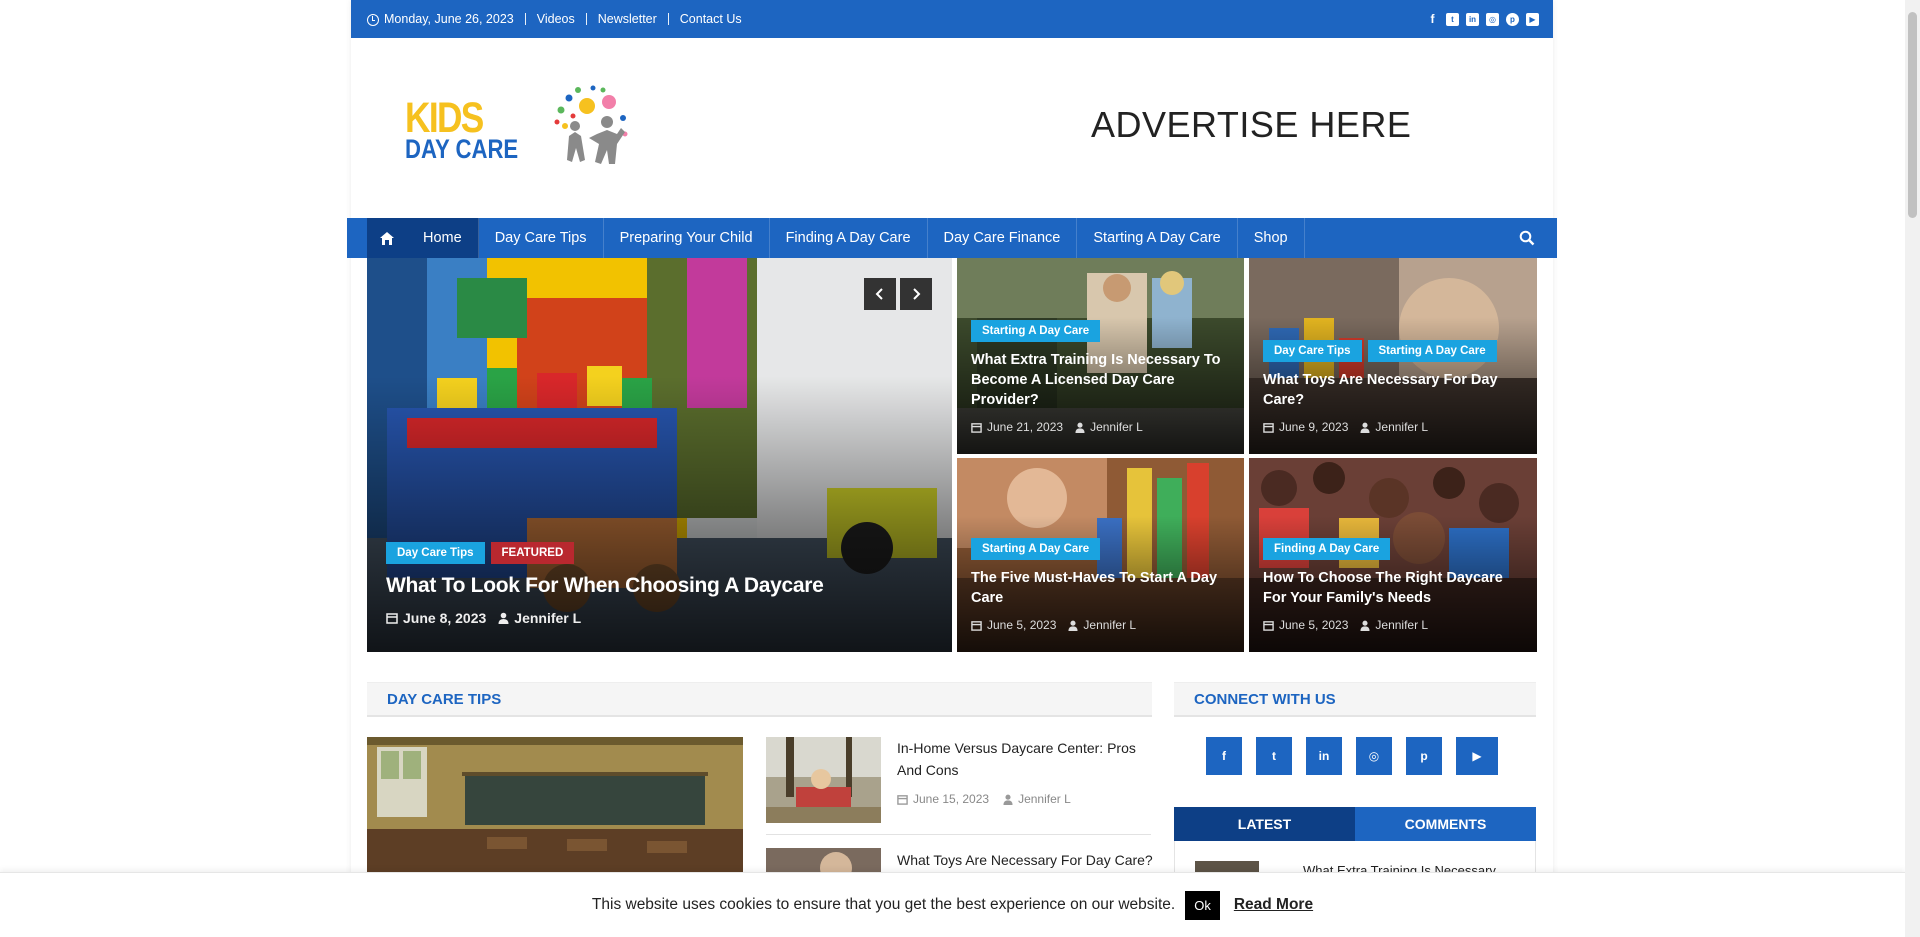 The height and width of the screenshot is (937, 1920). Describe the element at coordinates (1327, 549) in the screenshot. I see `category-tag: Finding A Day Care` at that location.